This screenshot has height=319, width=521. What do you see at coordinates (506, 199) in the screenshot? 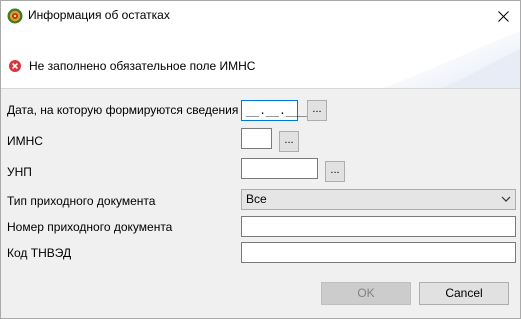
I see `chevron-down-icon` at bounding box center [506, 199].